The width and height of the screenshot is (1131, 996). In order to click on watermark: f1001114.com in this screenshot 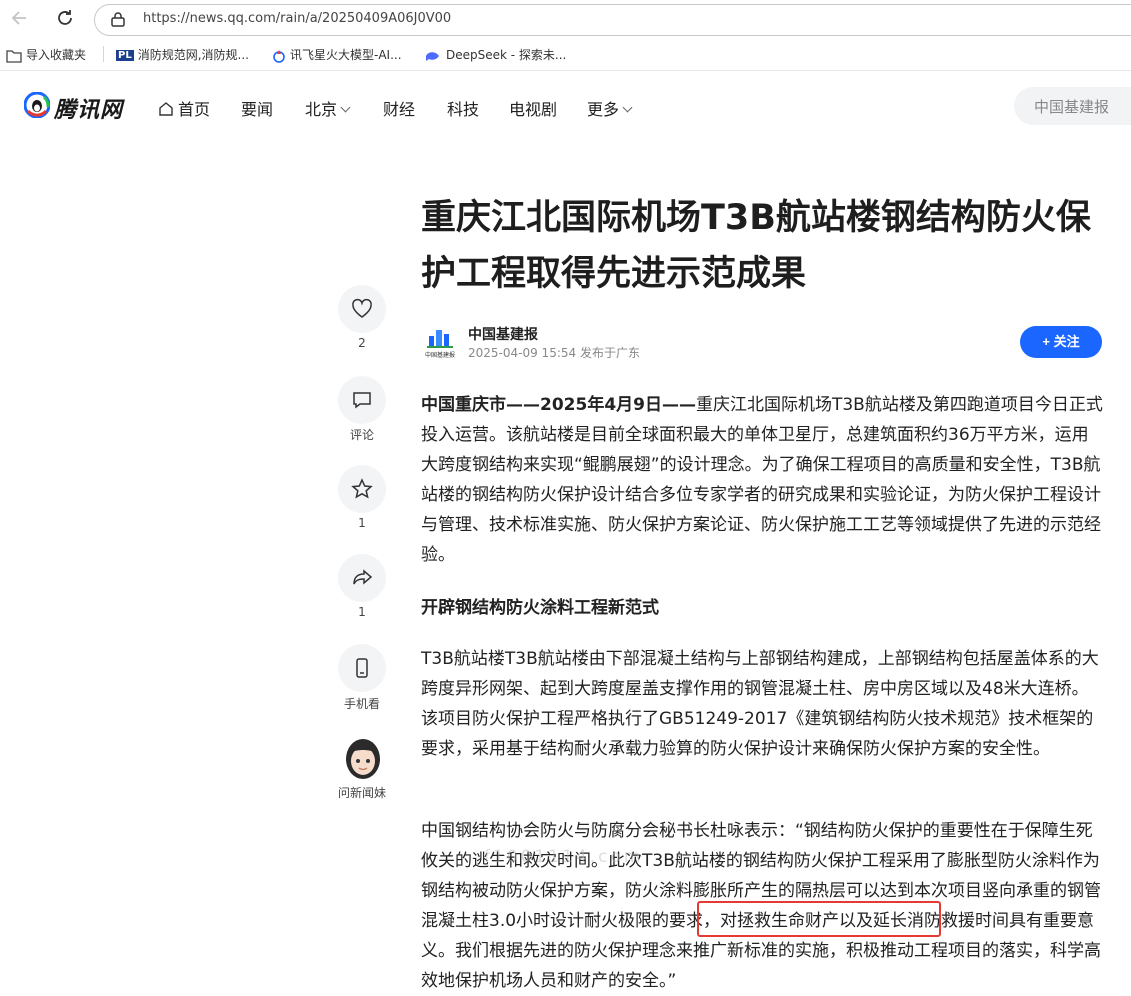, I will do `click(564, 857)`.